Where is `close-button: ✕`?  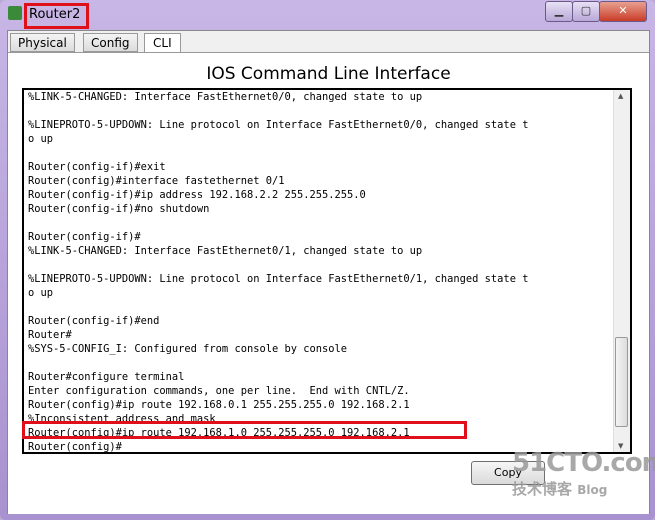
close-button: ✕ is located at coordinates (623, 11).